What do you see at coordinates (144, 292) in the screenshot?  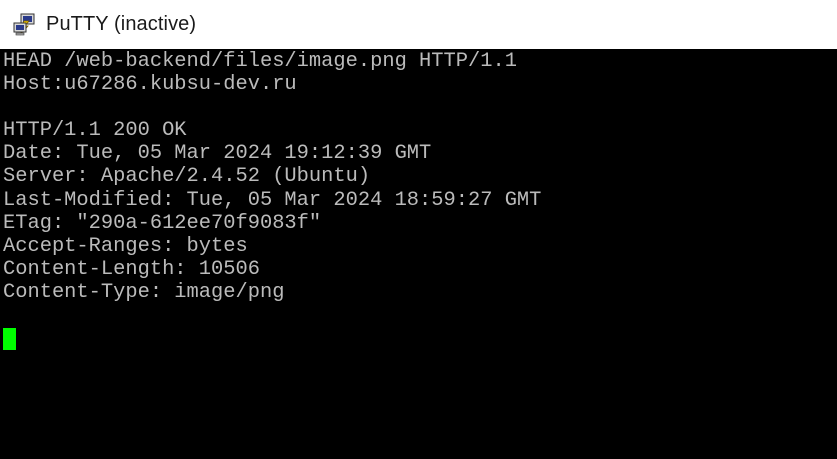 I see `terminal-line: Content-Type: image/png` at bounding box center [144, 292].